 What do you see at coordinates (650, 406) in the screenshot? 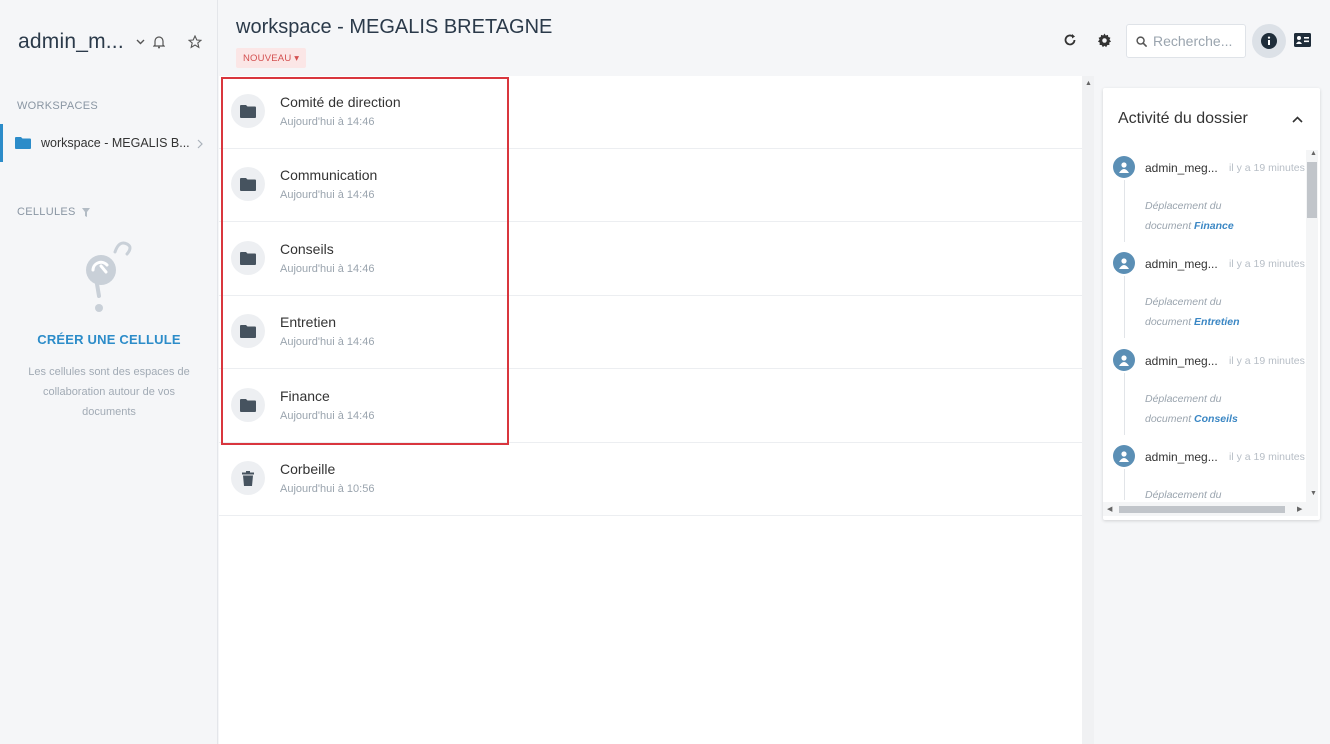
I see `list-item: Finance Aujourd'hui à 14:46` at bounding box center [650, 406].